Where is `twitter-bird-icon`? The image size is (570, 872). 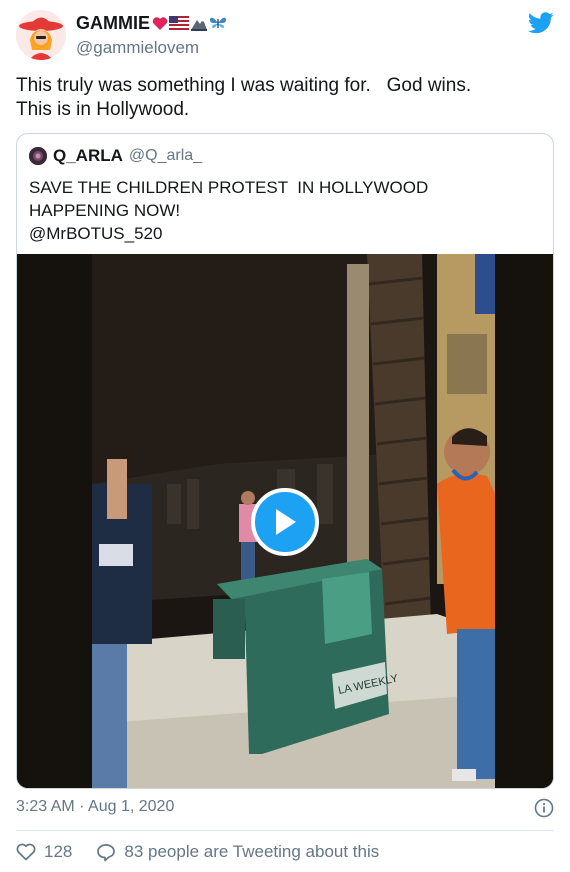 twitter-bird-icon is located at coordinates (541, 23).